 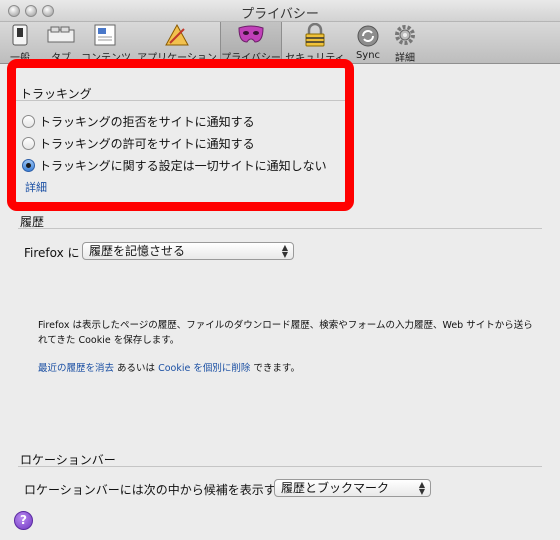 I want to click on location-bar-divider, so click(x=280, y=466).